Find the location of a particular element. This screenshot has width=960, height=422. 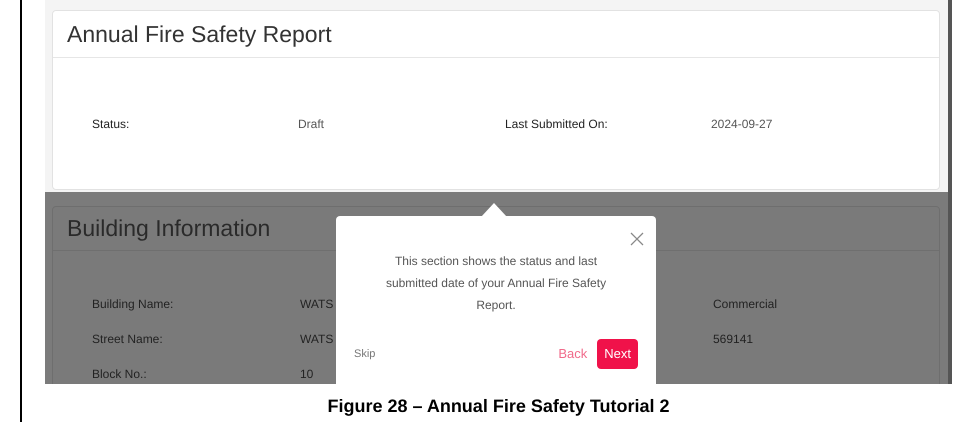

field-value: Draft is located at coordinates (312, 124).